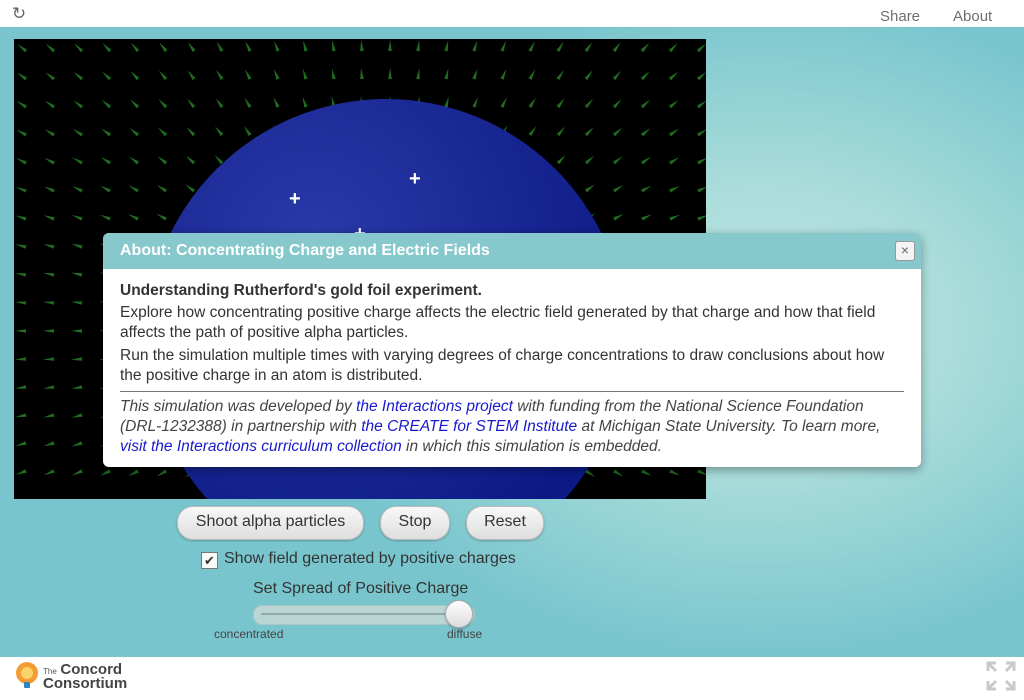 This screenshot has width=1024, height=700. I want to click on fullscreen-icon, so click(1001, 676).